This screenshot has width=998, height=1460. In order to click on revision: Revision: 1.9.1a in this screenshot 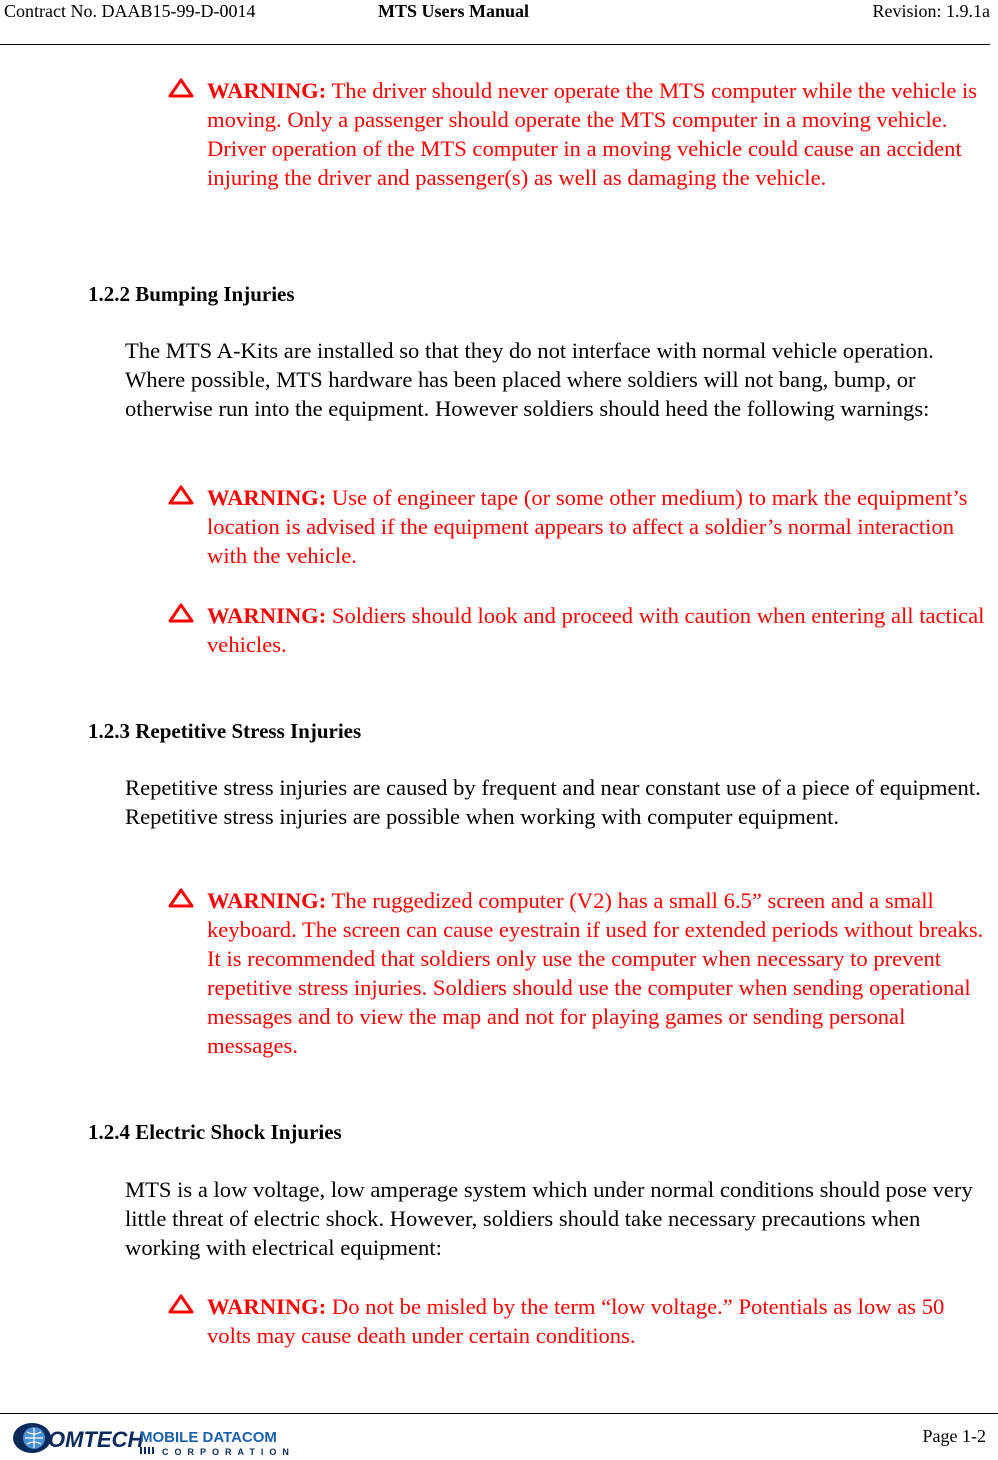, I will do `click(931, 11)`.